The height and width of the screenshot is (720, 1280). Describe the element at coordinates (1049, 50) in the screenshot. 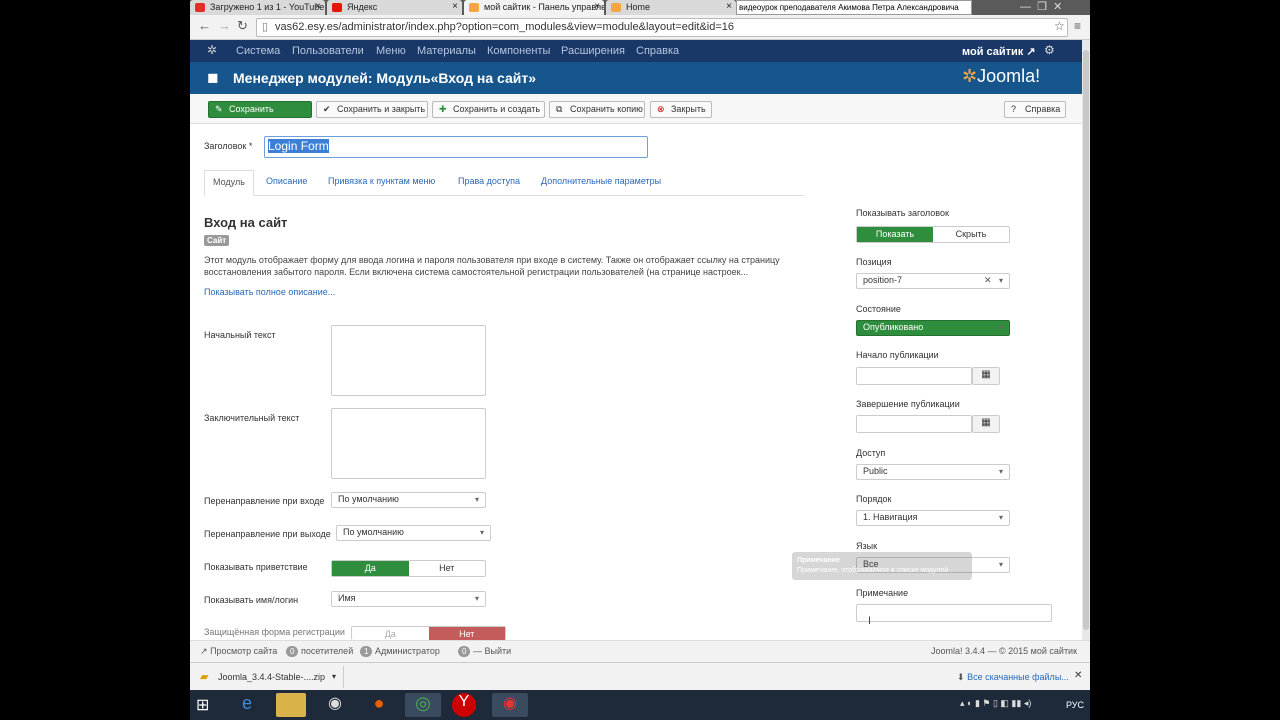

I see `gear-icon: ⚙` at that location.